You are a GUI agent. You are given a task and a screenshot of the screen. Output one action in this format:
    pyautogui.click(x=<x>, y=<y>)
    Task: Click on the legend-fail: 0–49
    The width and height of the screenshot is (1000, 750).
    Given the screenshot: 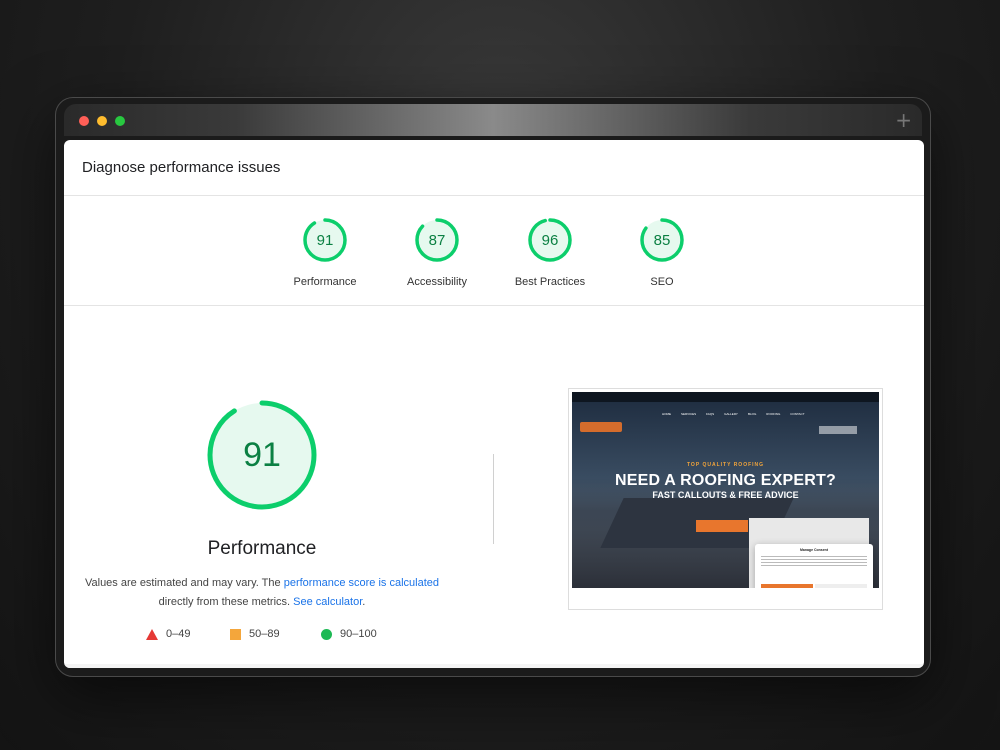 What is the action you would take?
    pyautogui.click(x=168, y=634)
    